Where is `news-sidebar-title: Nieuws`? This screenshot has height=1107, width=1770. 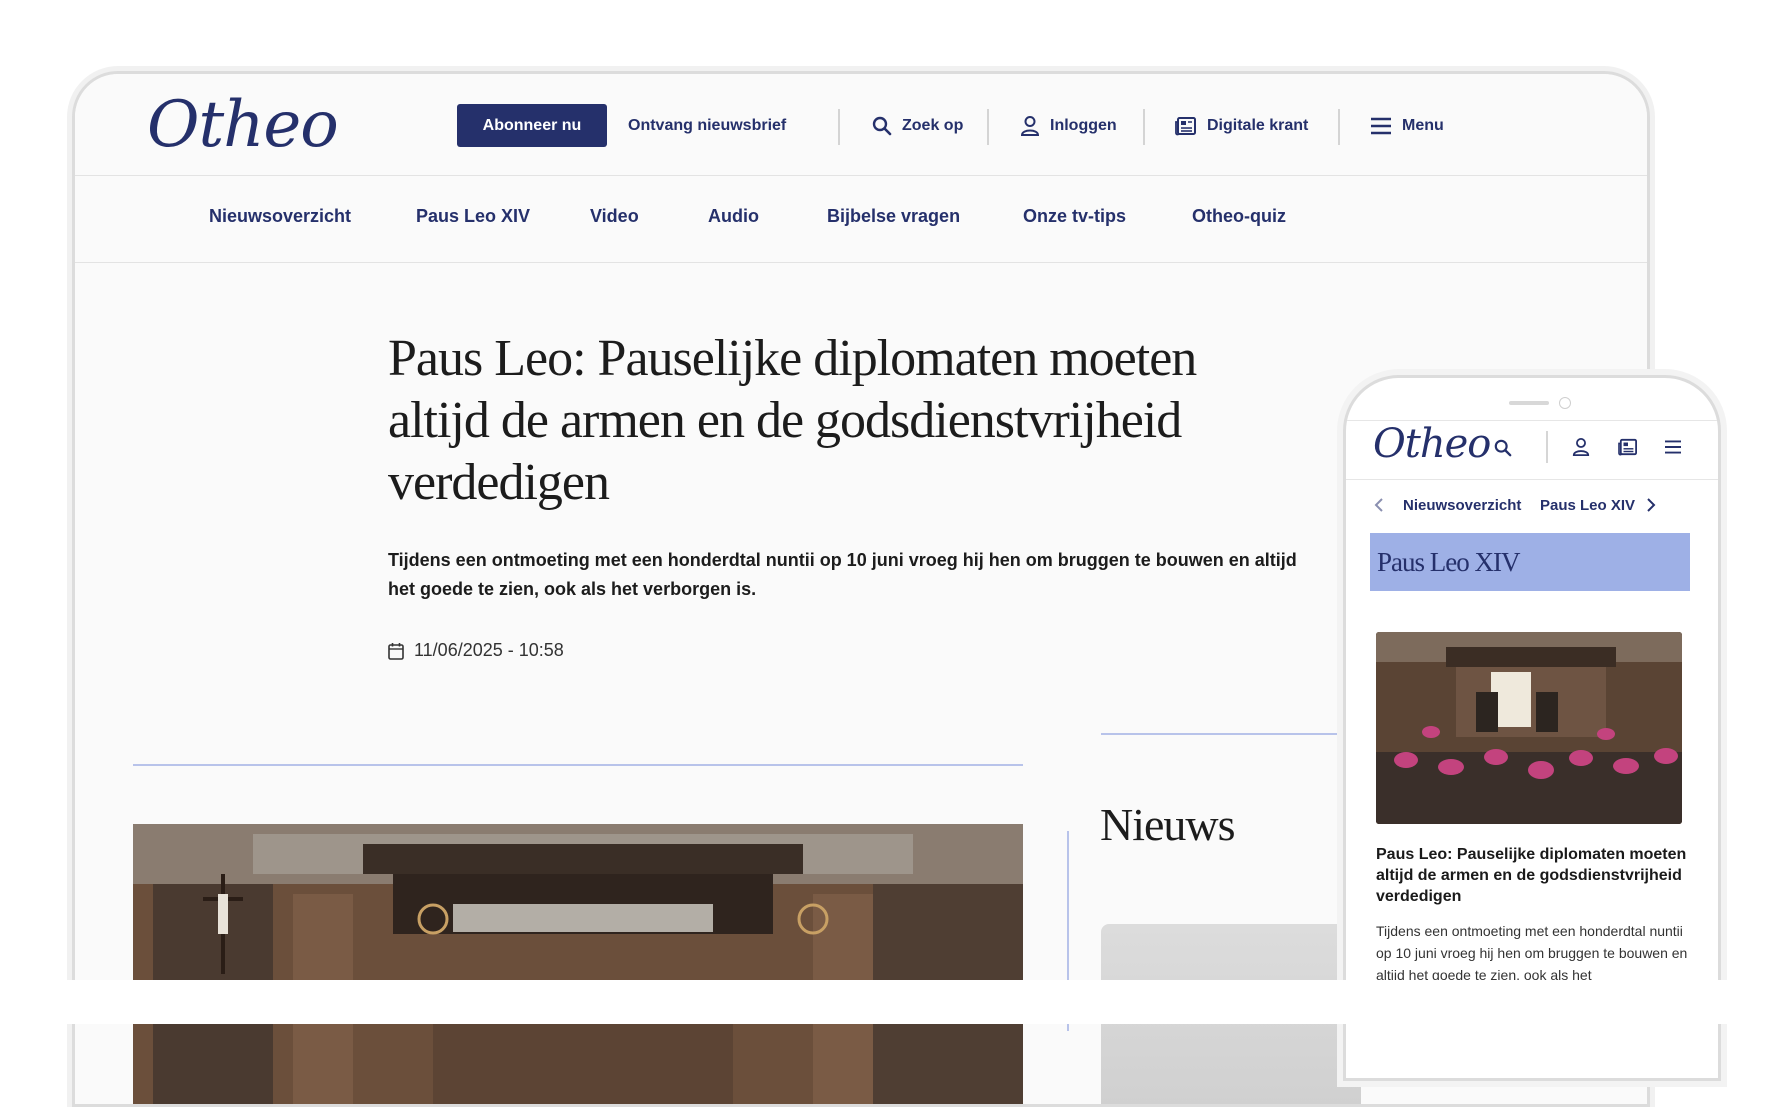 news-sidebar-title: Nieuws is located at coordinates (1168, 824).